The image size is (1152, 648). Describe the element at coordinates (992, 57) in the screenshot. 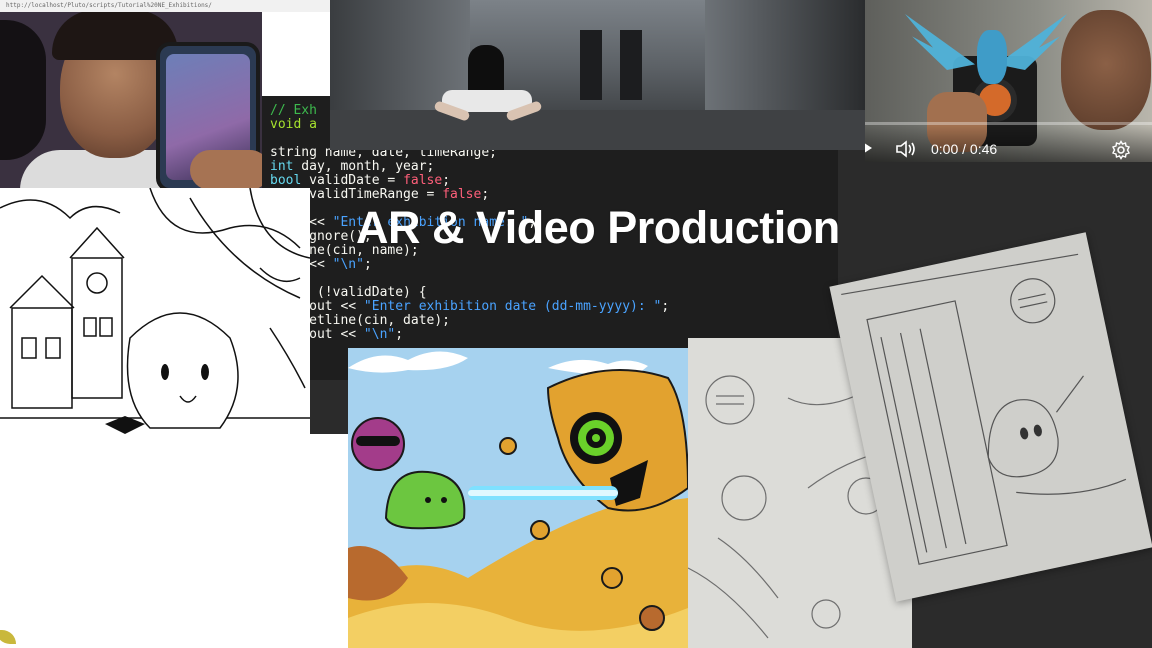

I see `dragon-body` at that location.